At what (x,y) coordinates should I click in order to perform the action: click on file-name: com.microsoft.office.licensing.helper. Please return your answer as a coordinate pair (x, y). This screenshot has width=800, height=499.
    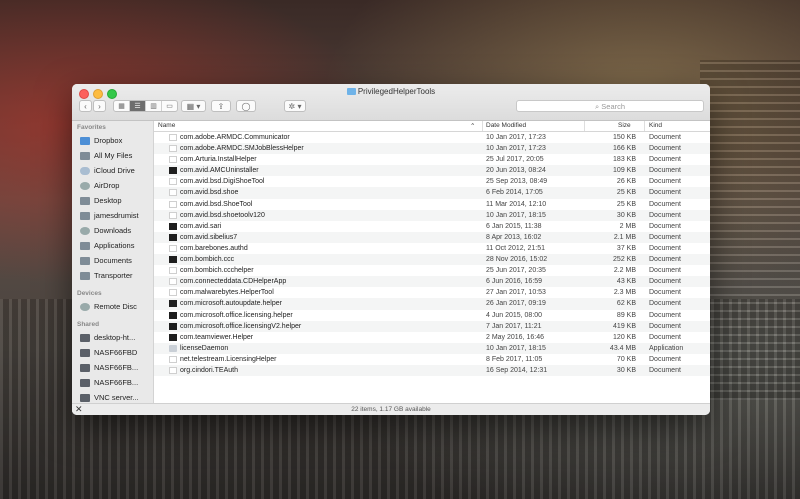
    Looking at the image, I should click on (236, 315).